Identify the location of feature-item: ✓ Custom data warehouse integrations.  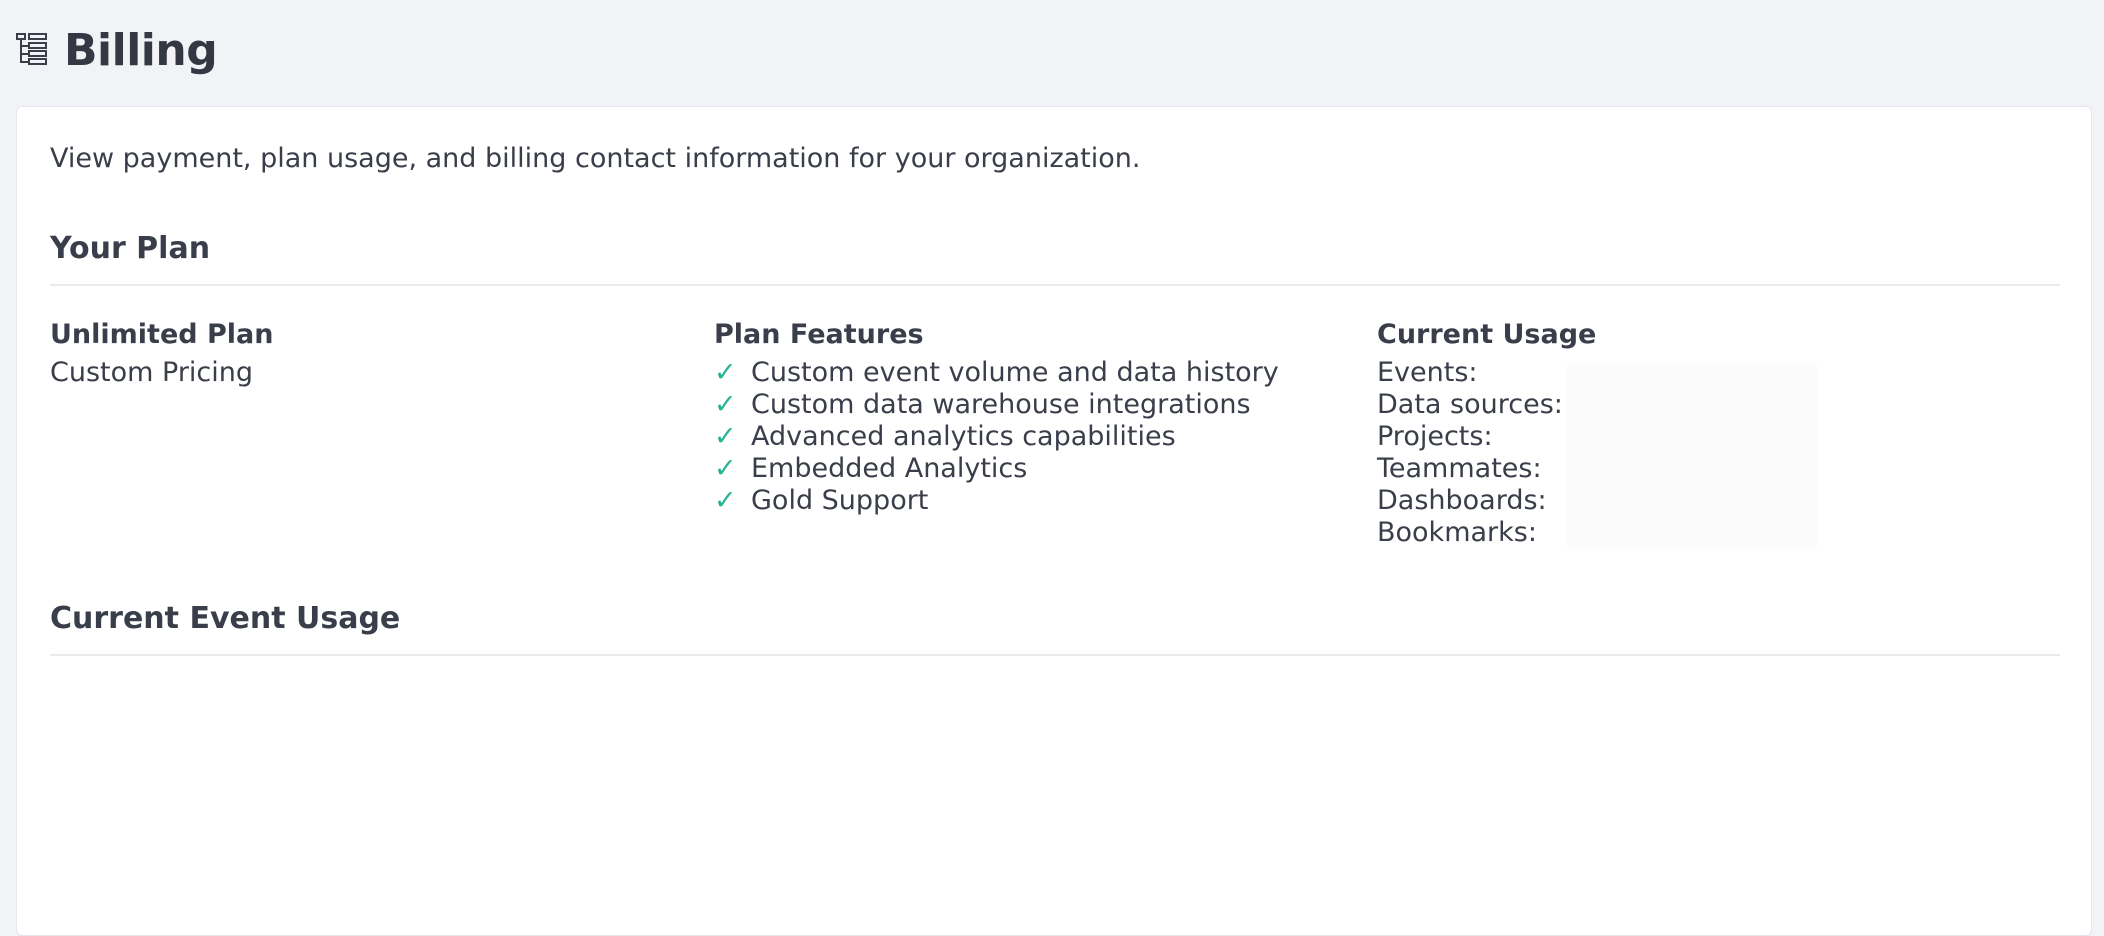
(996, 405).